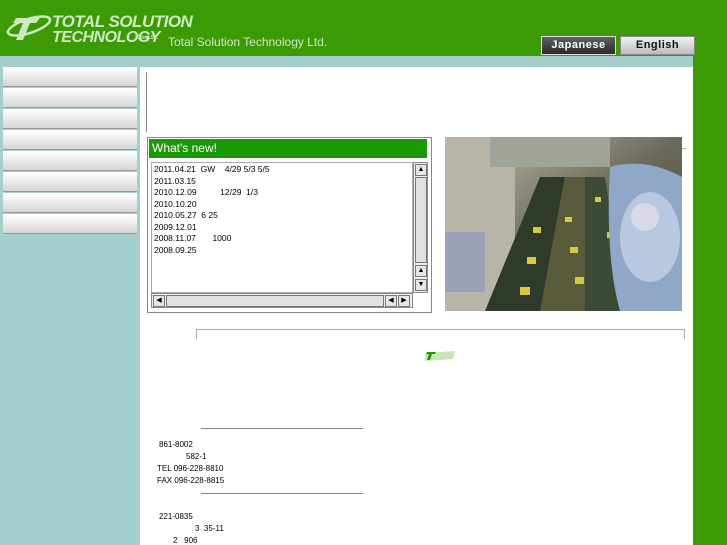  What do you see at coordinates (283, 205) in the screenshot?
I see `news-item: 2010.10.20` at bounding box center [283, 205].